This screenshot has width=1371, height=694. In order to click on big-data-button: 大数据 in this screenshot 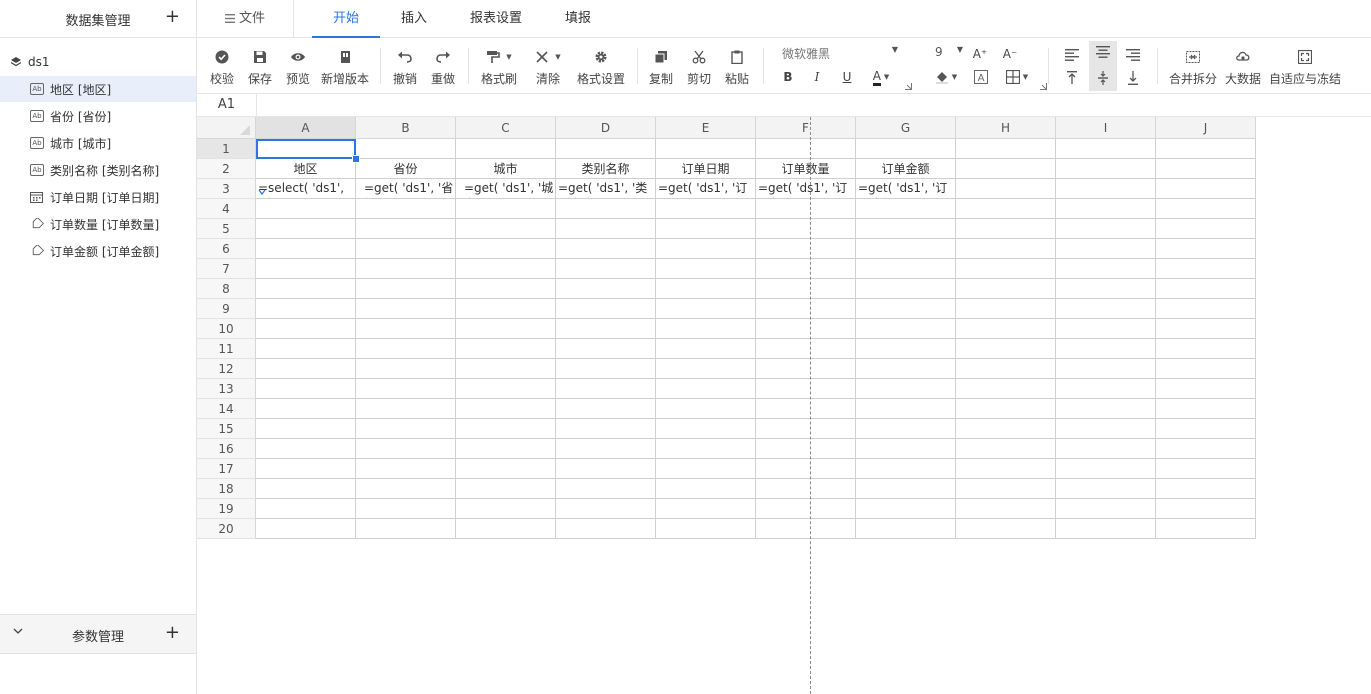, I will do `click(1243, 65)`.